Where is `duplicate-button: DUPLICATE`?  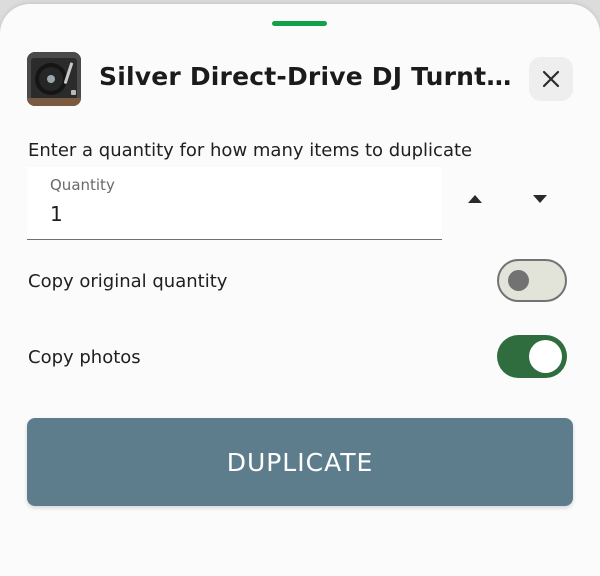 duplicate-button: DUPLICATE is located at coordinates (300, 462).